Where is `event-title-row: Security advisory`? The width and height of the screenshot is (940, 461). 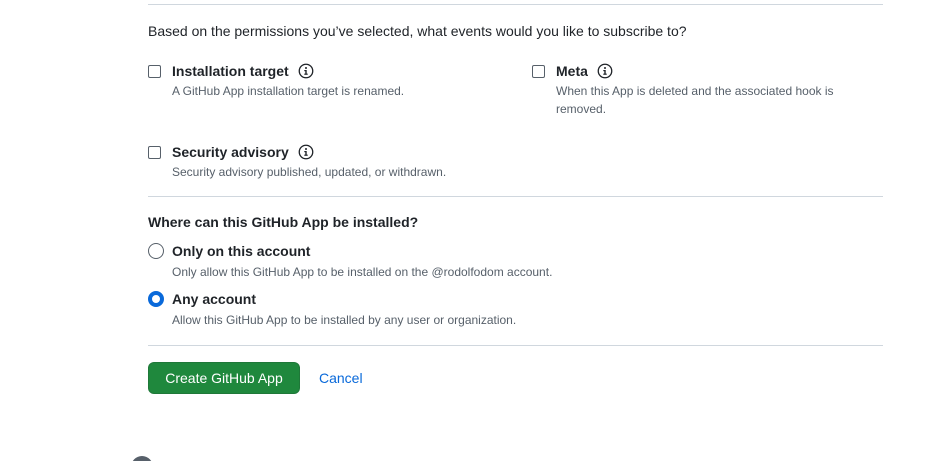
event-title-row: Security advisory is located at coordinates (243, 152).